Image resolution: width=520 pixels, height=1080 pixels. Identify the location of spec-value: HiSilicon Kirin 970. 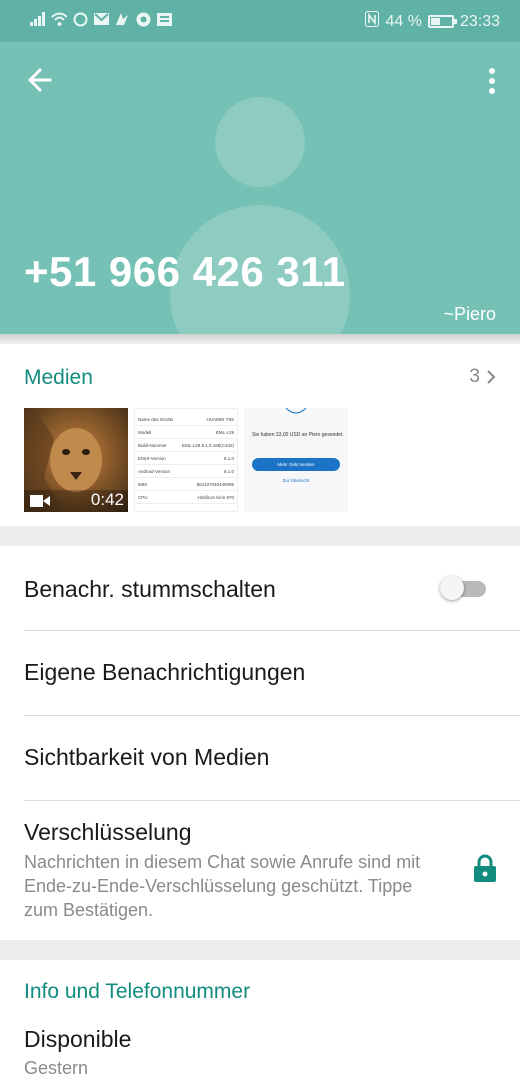
(215, 497).